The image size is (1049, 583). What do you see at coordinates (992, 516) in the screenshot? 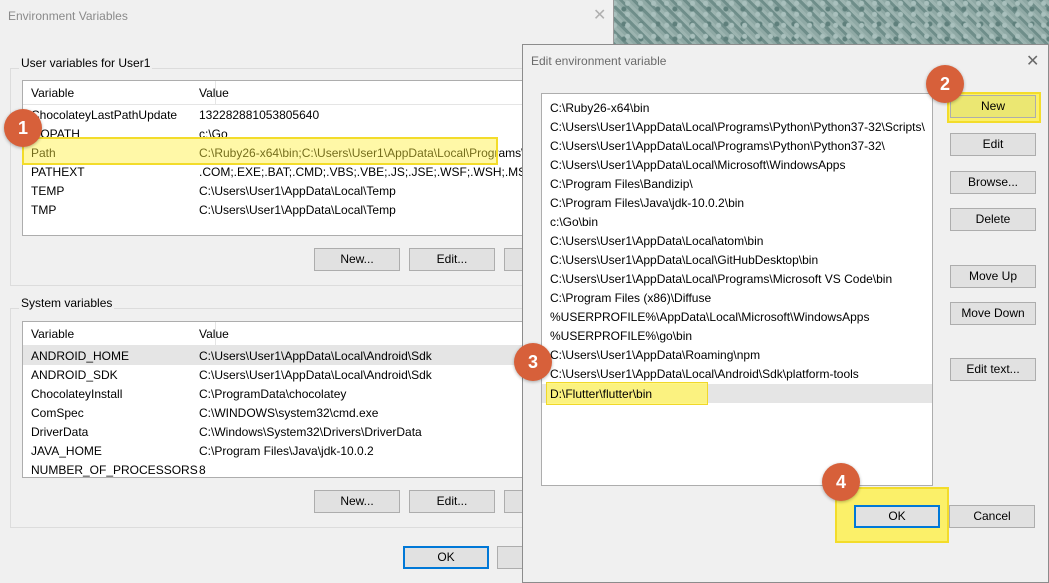
I see `dialog-cancel-button: Cancel` at bounding box center [992, 516].